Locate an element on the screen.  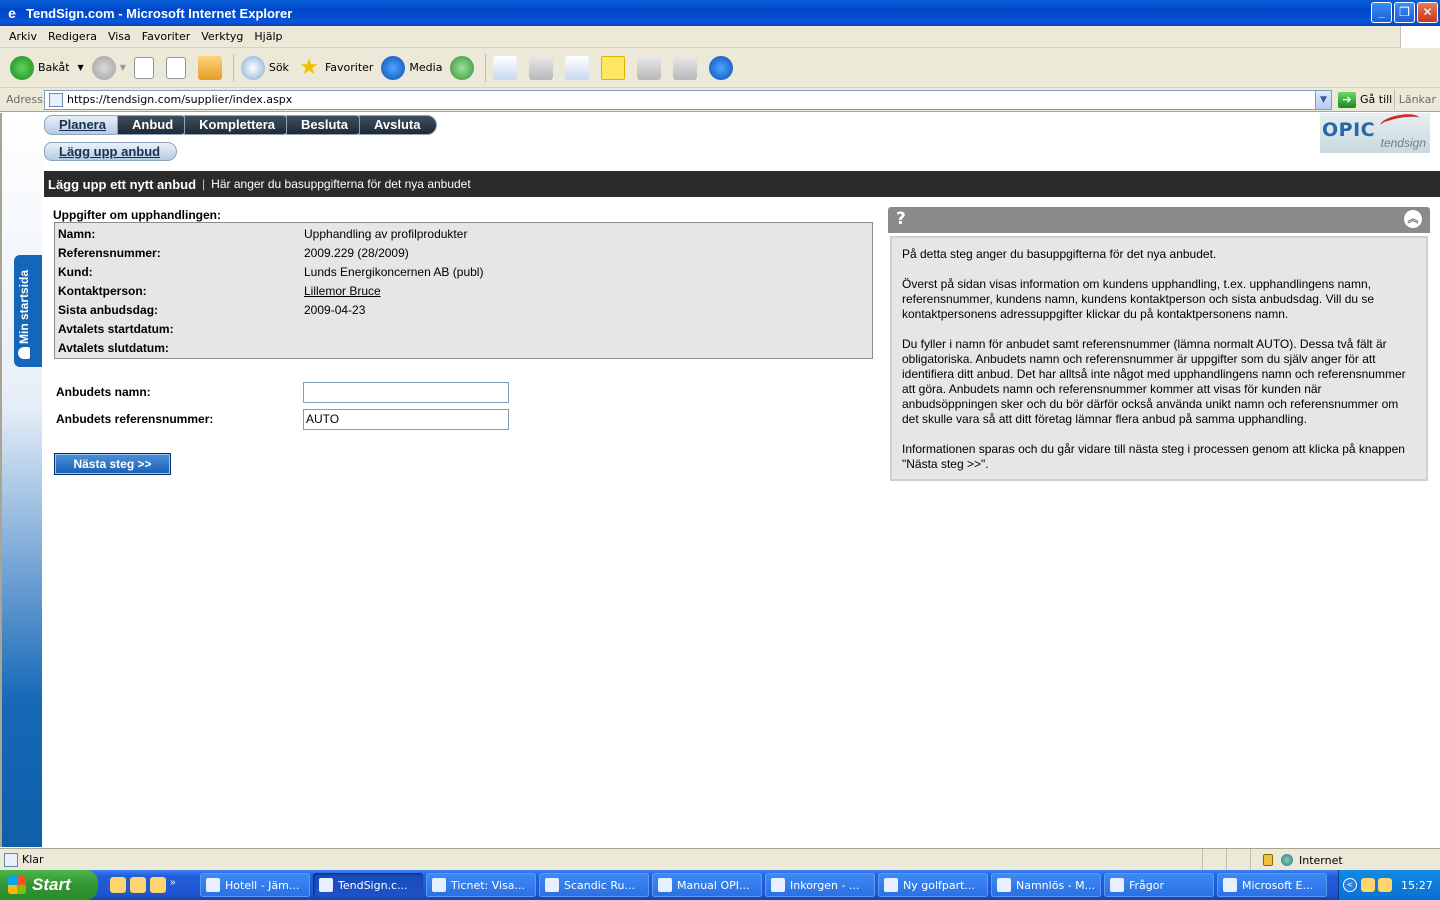
taskbar-item: Frågor is located at coordinates (1159, 885).